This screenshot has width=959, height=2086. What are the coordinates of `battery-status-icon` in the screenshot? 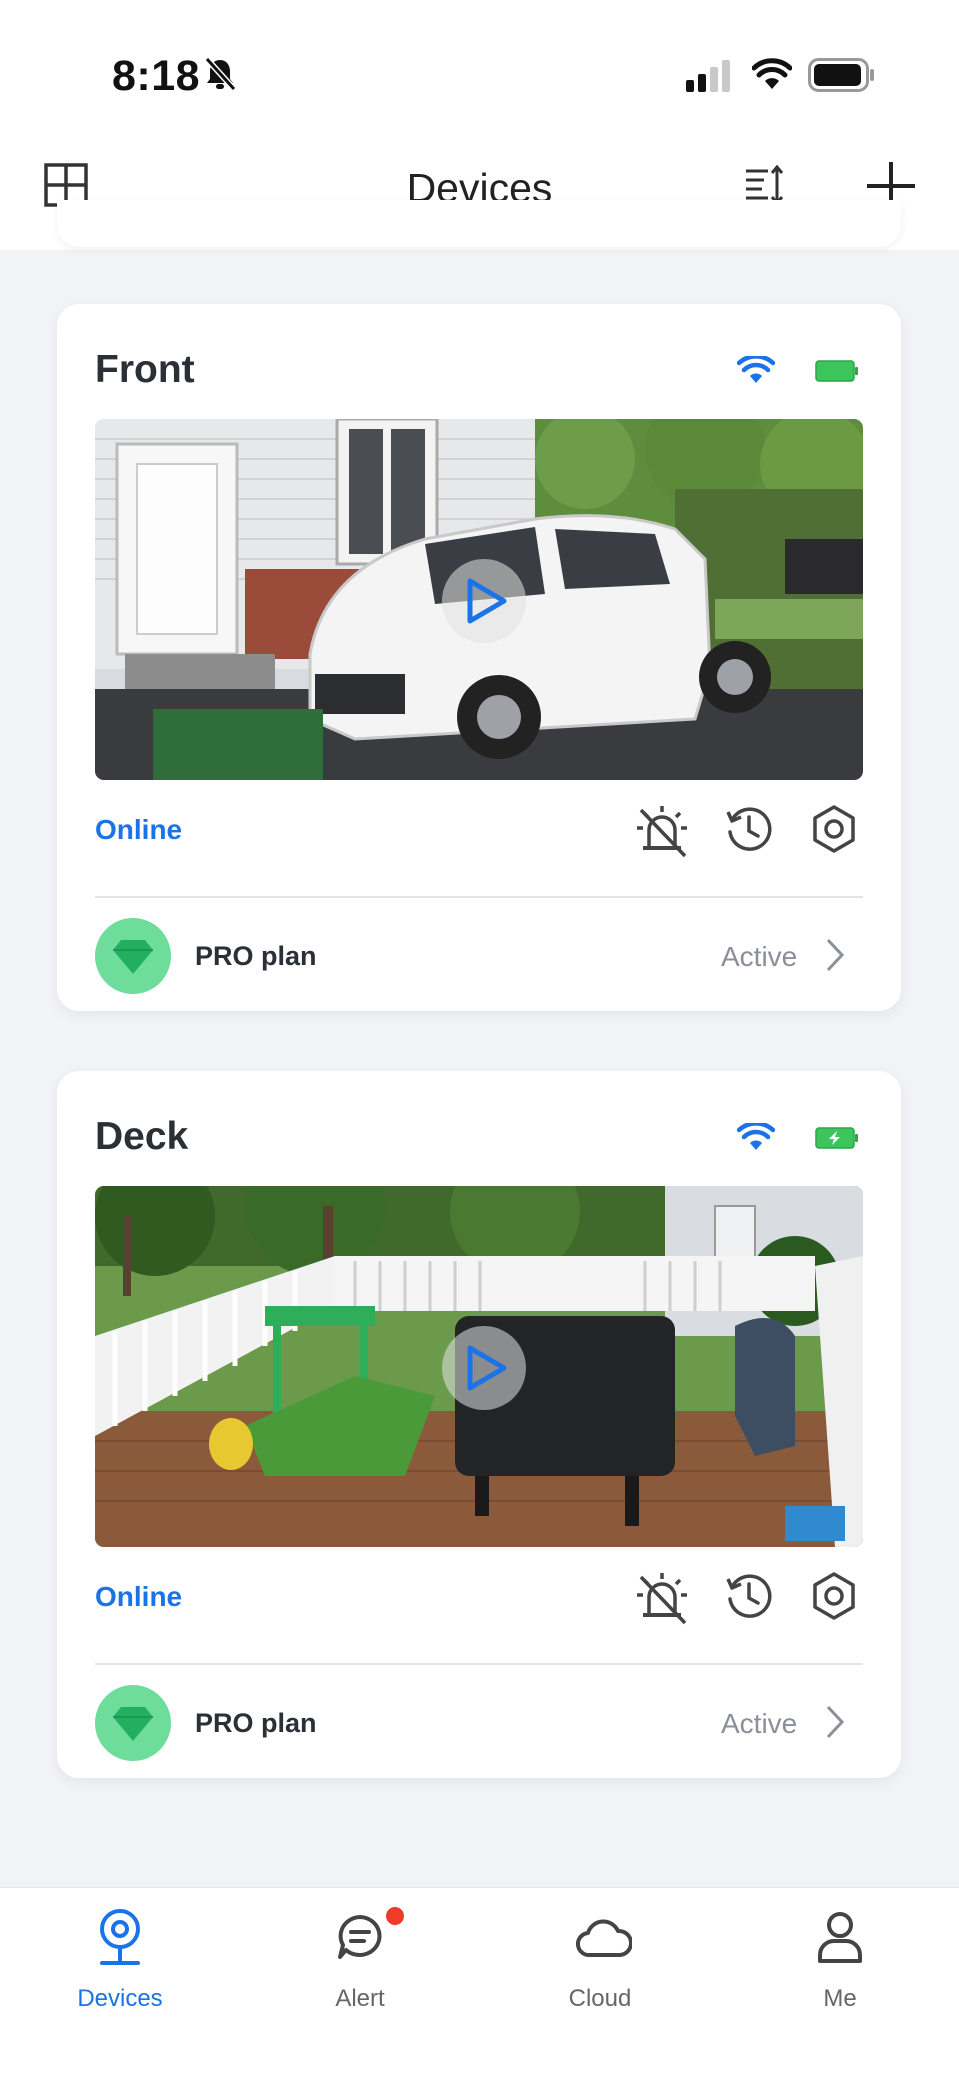 It's located at (842, 77).